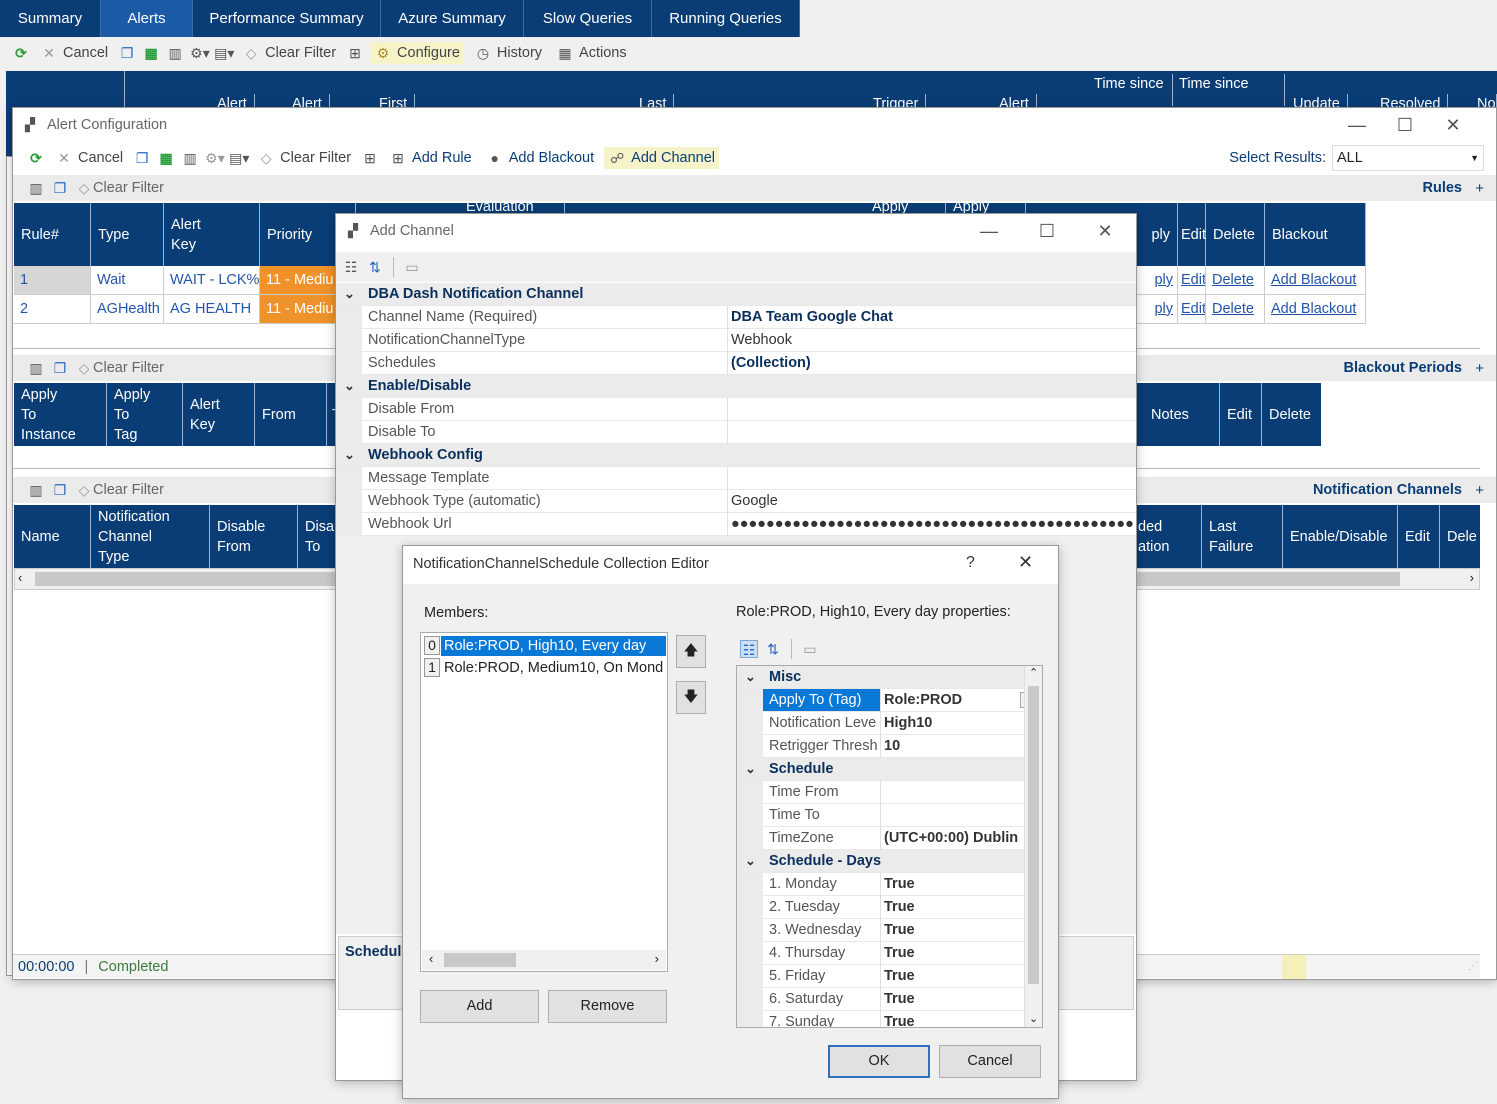 This screenshot has height=1104, width=1497. I want to click on alerts-col-time-since-2: Time since, so click(1228, 90).